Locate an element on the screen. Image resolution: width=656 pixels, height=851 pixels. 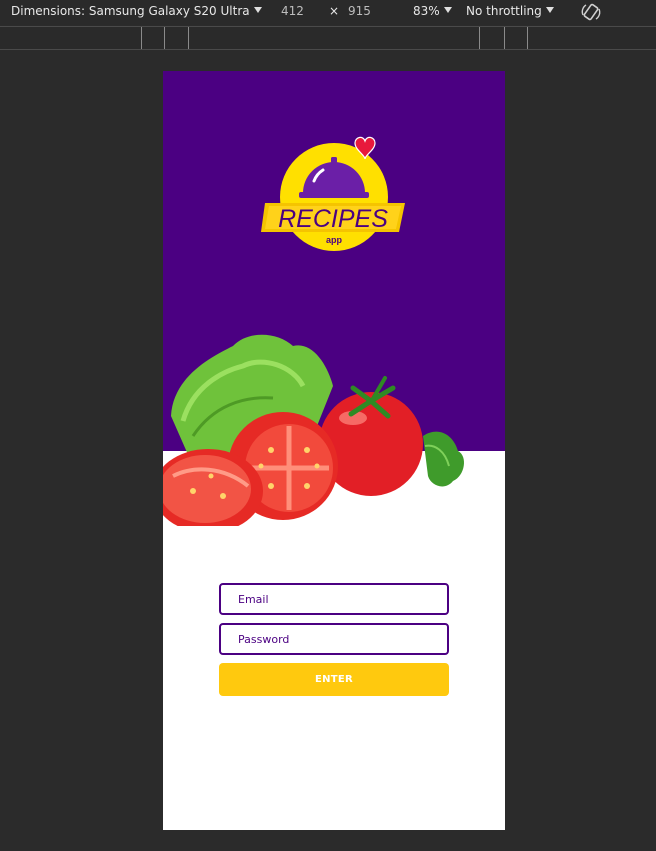
vegetables-image is located at coordinates (314, 430).